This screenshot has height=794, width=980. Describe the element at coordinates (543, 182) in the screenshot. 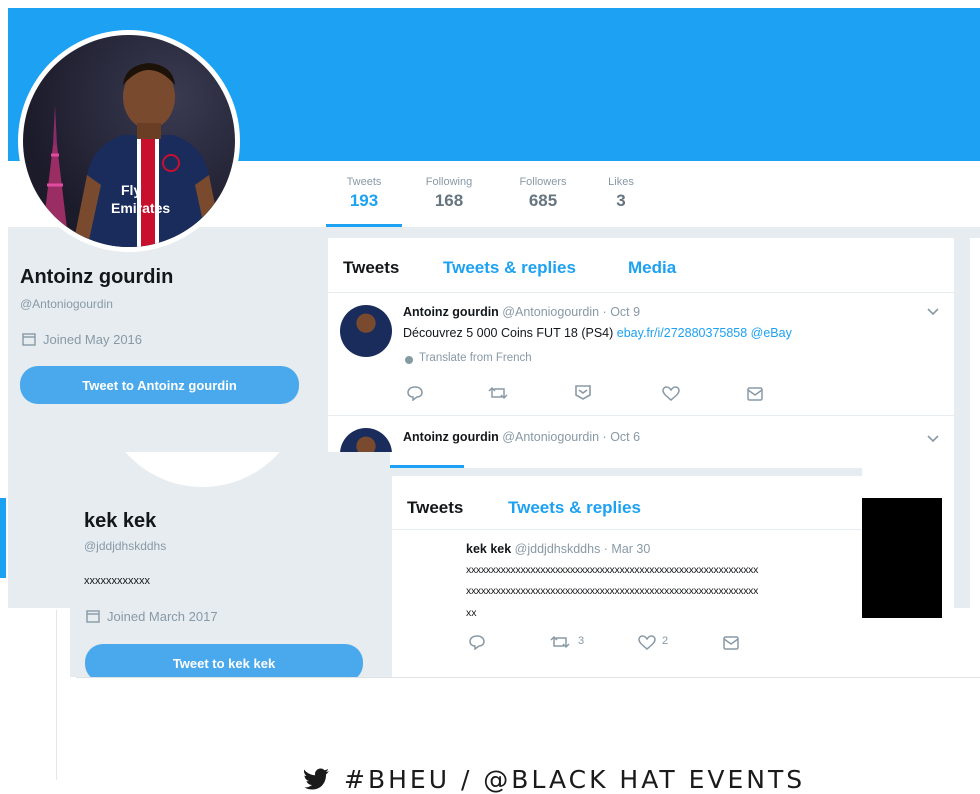

I see `stat-label: Followers` at that location.